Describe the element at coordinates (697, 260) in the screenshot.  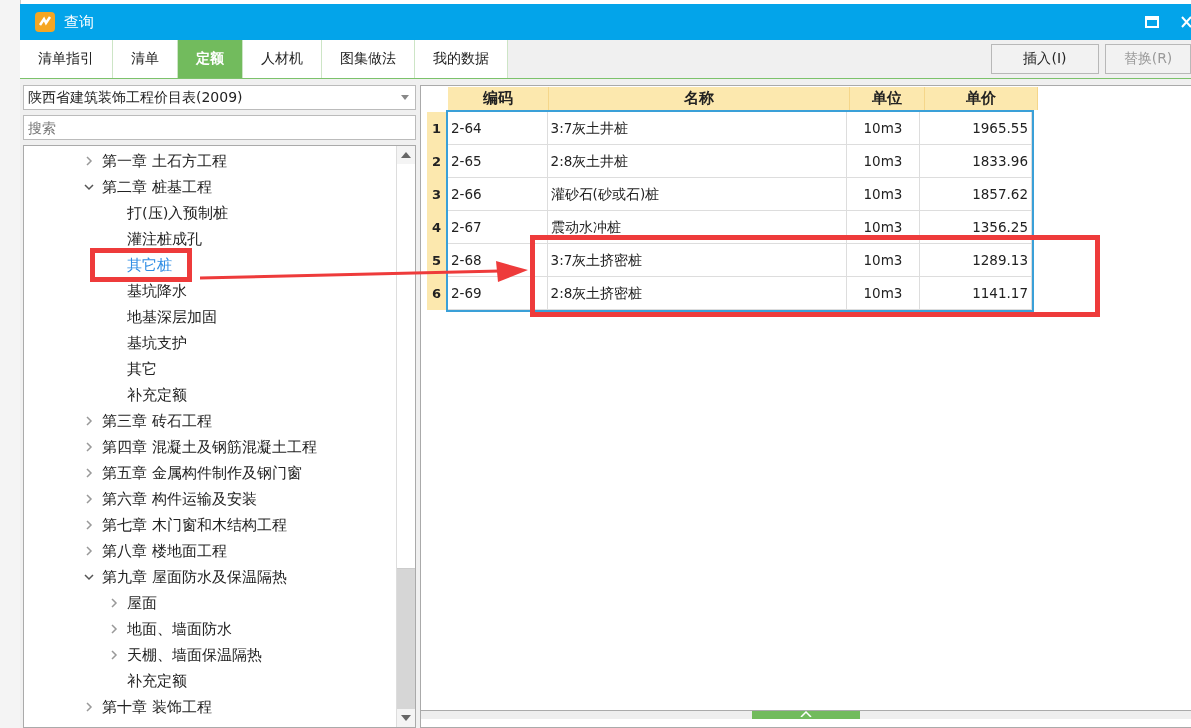
I see `table-cell: 3:7灰土挤密桩` at that location.